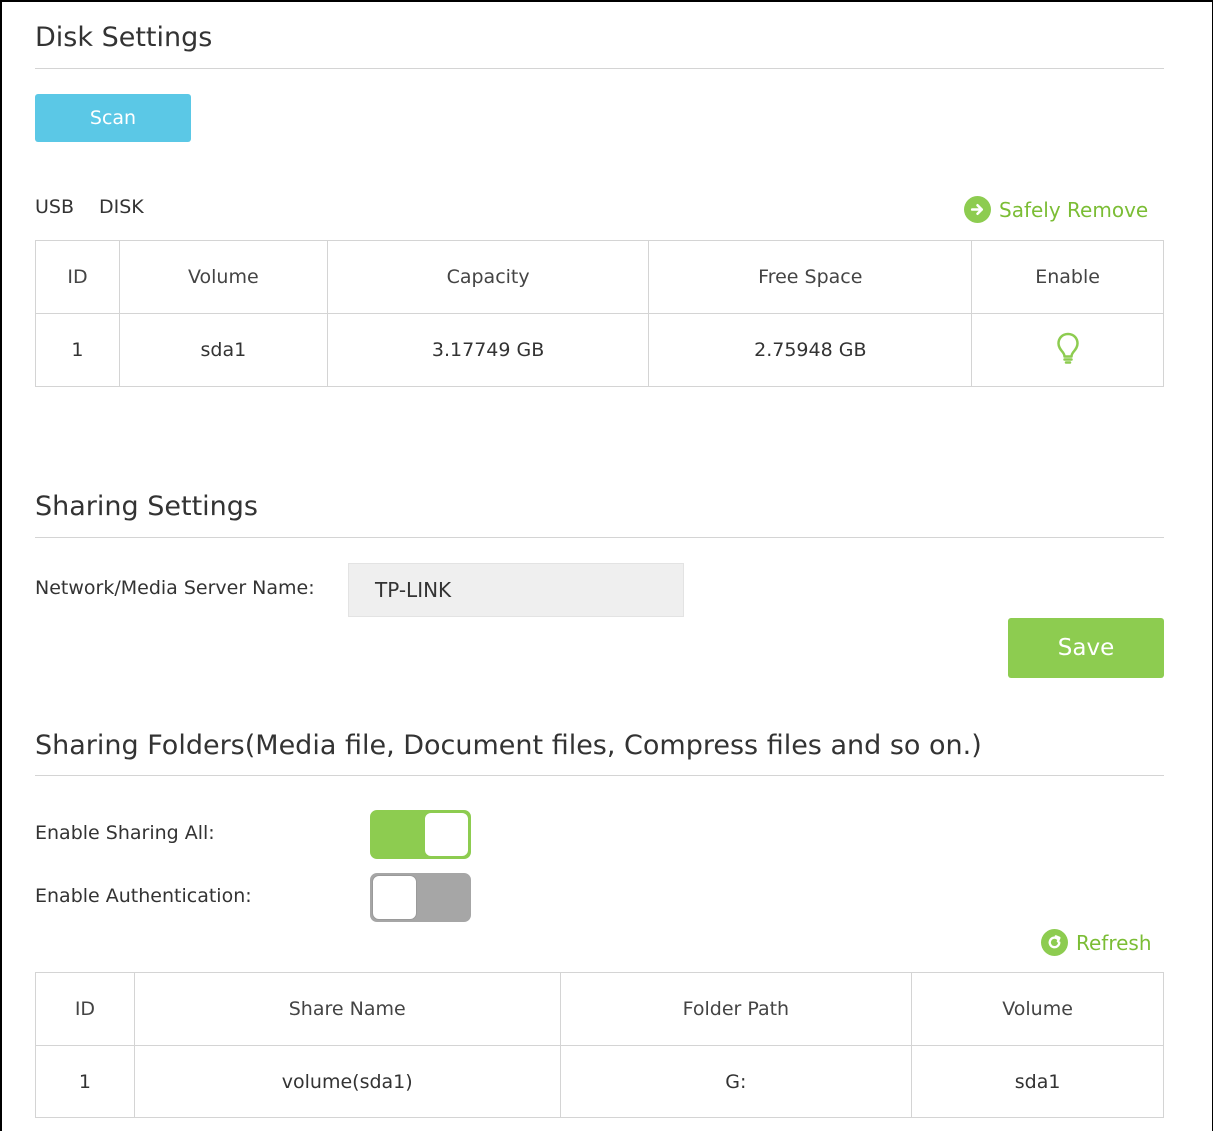 Image resolution: width=1215 pixels, height=1131 pixels. I want to click on table-row: 1 sda1 3.17749 GB 2.75948 GB, so click(599, 350).